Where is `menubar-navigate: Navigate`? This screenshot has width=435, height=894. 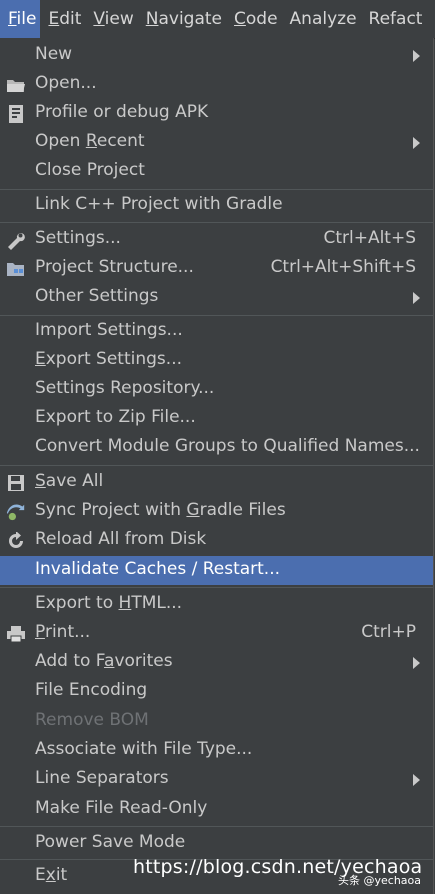
menubar-navigate: Navigate is located at coordinates (182, 19).